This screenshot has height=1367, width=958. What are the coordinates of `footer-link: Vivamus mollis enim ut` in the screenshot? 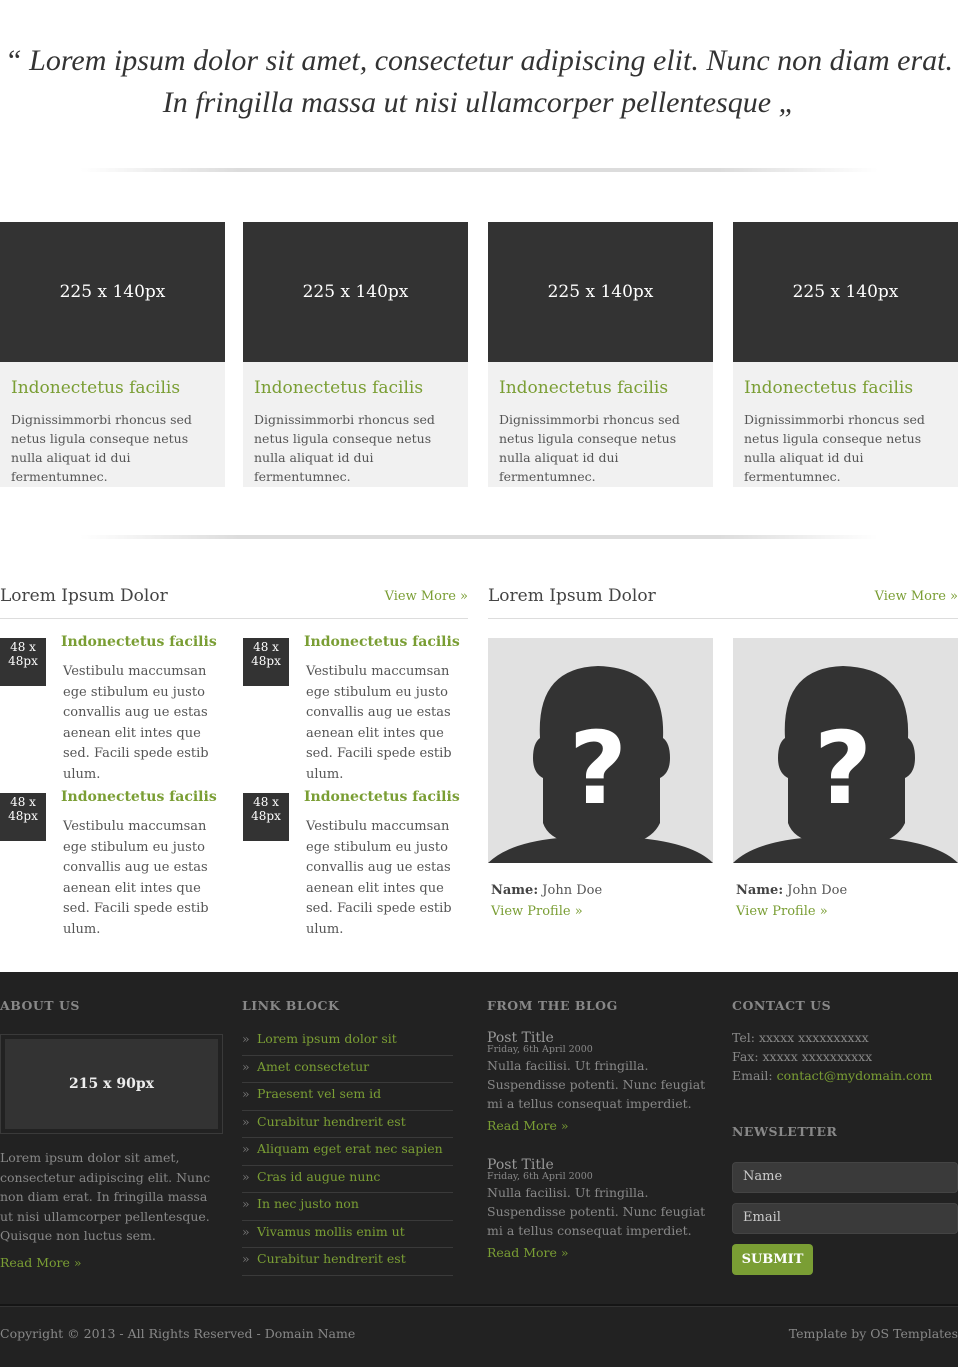 It's located at (347, 1234).